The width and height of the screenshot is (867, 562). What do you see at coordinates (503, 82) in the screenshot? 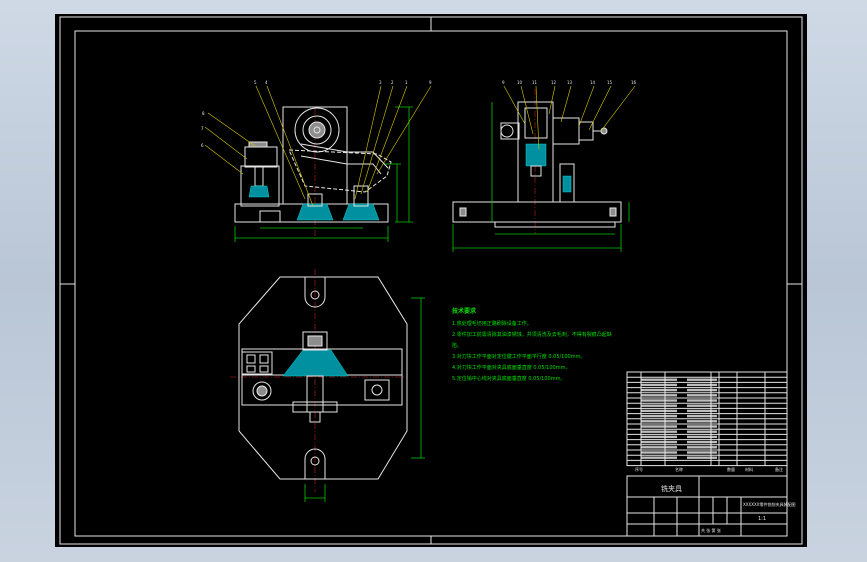
I see `balloon-side-1: 9` at bounding box center [503, 82].